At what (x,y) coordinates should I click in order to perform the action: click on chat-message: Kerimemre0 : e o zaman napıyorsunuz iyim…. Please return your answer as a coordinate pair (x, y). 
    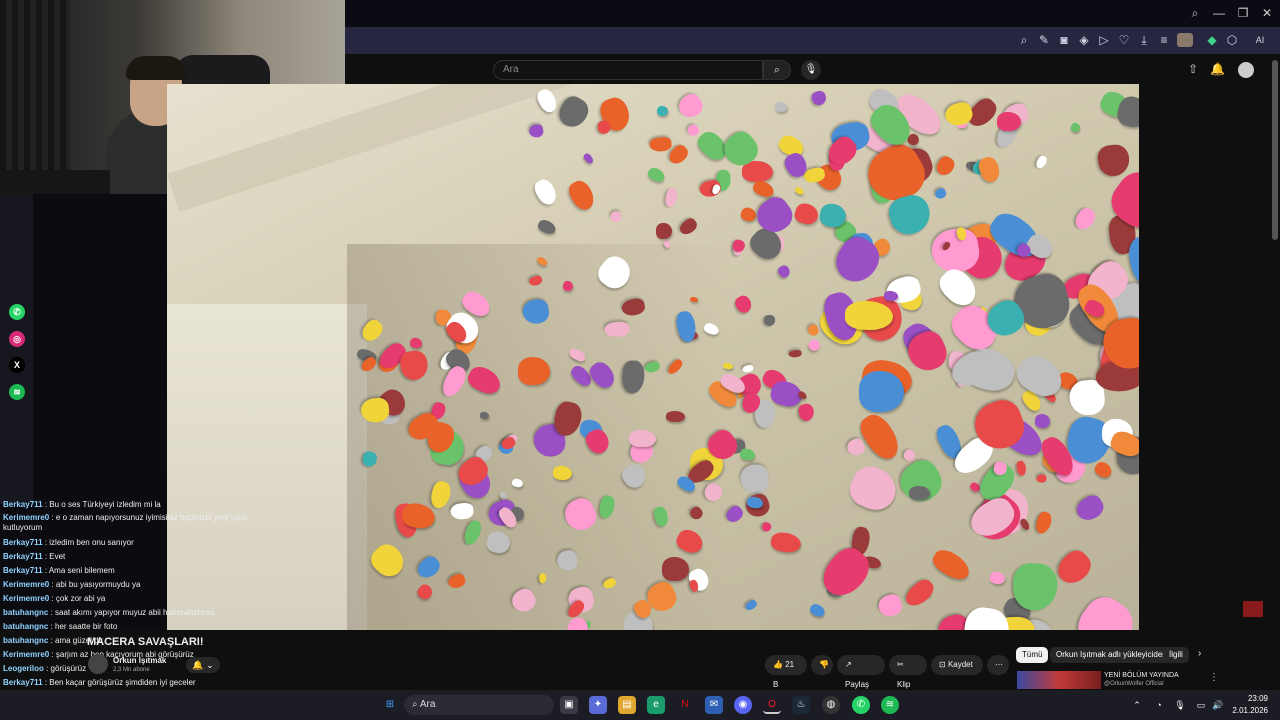
    Looking at the image, I should click on (128, 523).